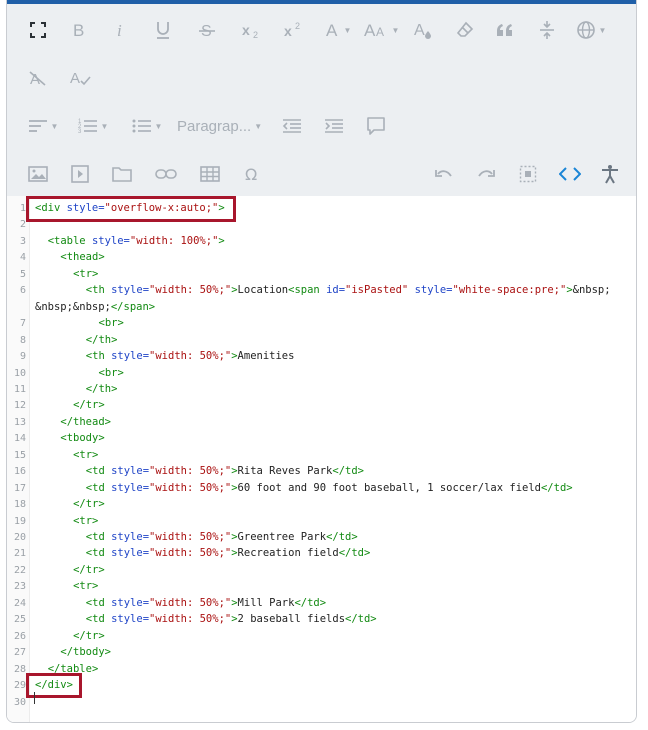 The width and height of the screenshot is (648, 730). I want to click on line-number: 10, so click(19, 373).